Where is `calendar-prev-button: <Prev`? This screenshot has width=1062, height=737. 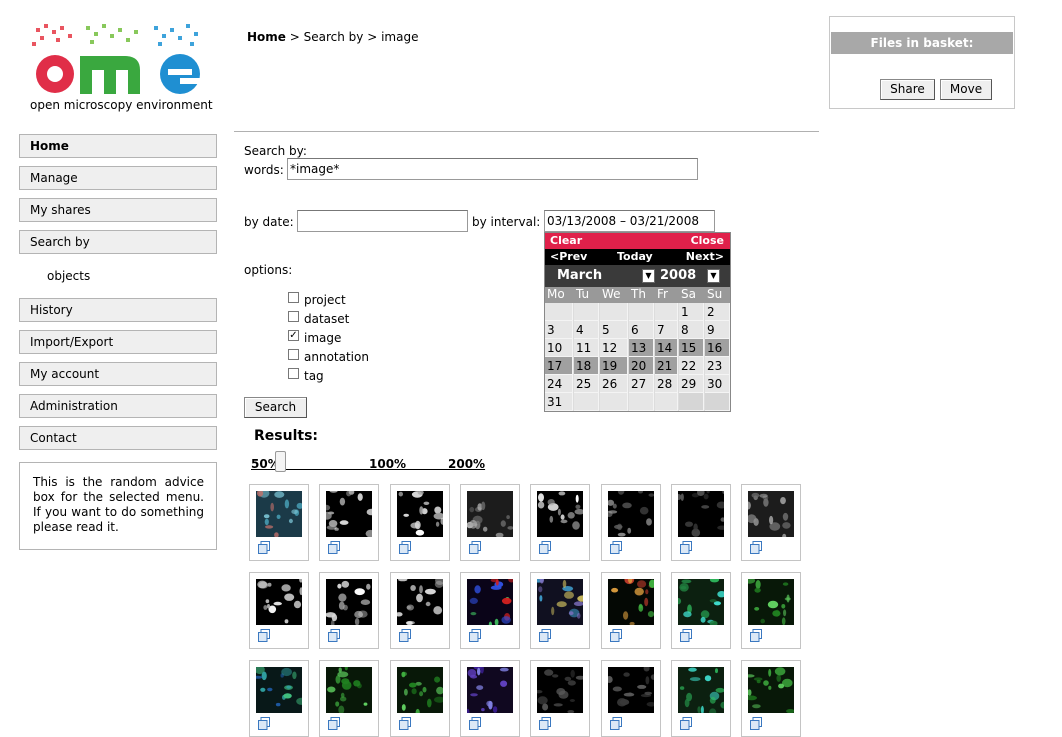
calendar-prev-button: <Prev is located at coordinates (568, 256).